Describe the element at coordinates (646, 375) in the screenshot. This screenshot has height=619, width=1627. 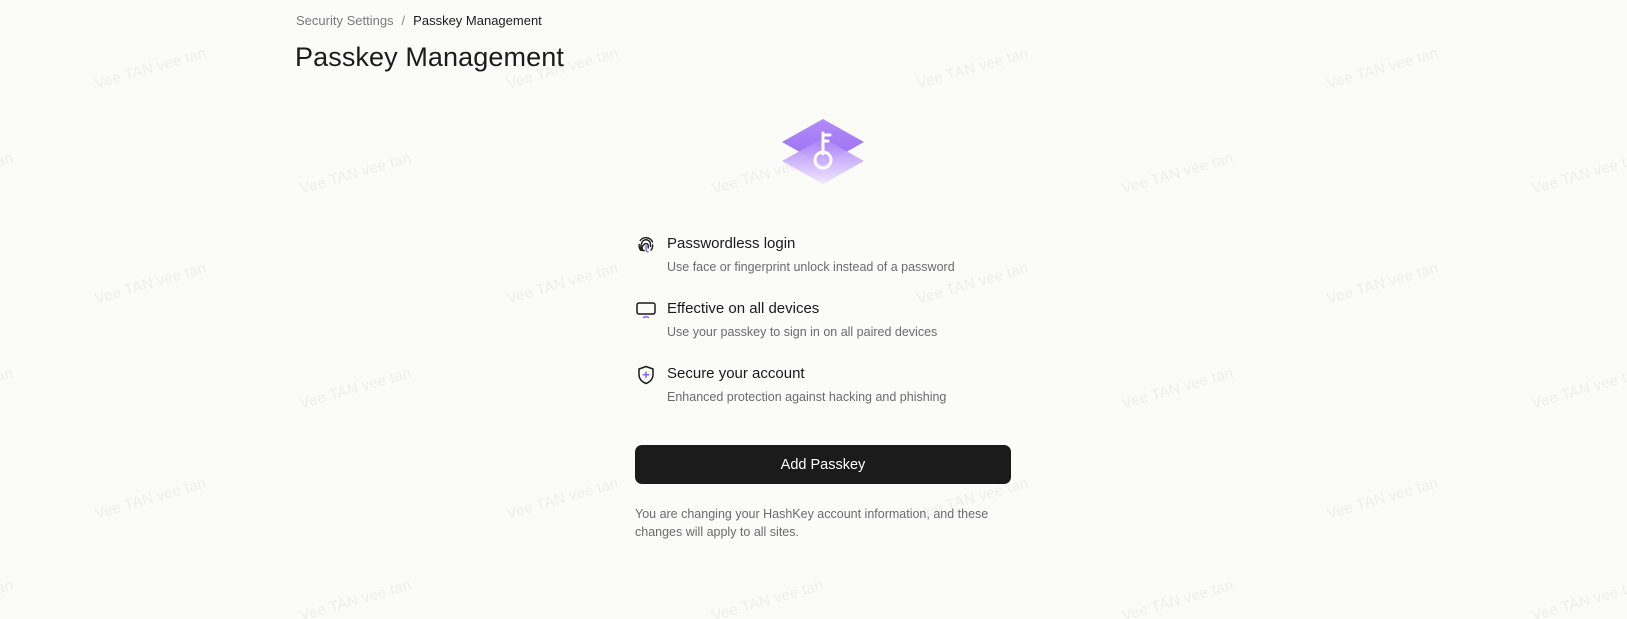
I see `shield-icon` at that location.